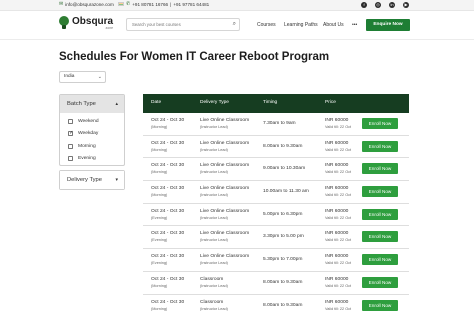 The image size is (474, 316). I want to click on header-date: Date, so click(156, 102).